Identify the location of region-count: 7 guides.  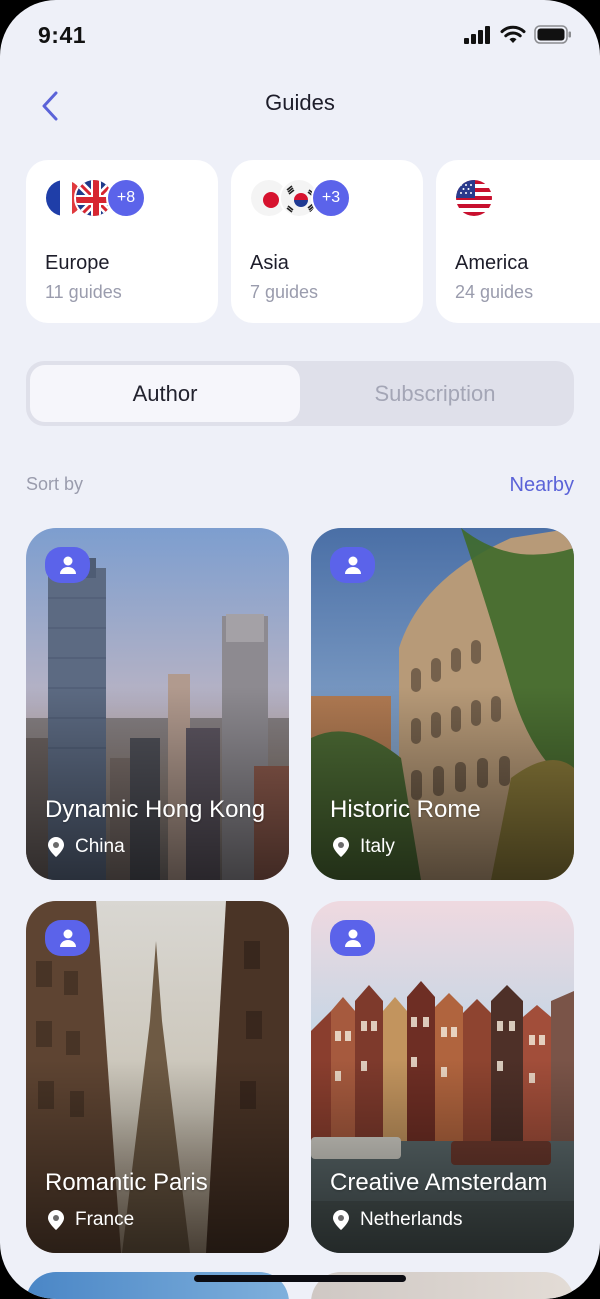
(284, 292).